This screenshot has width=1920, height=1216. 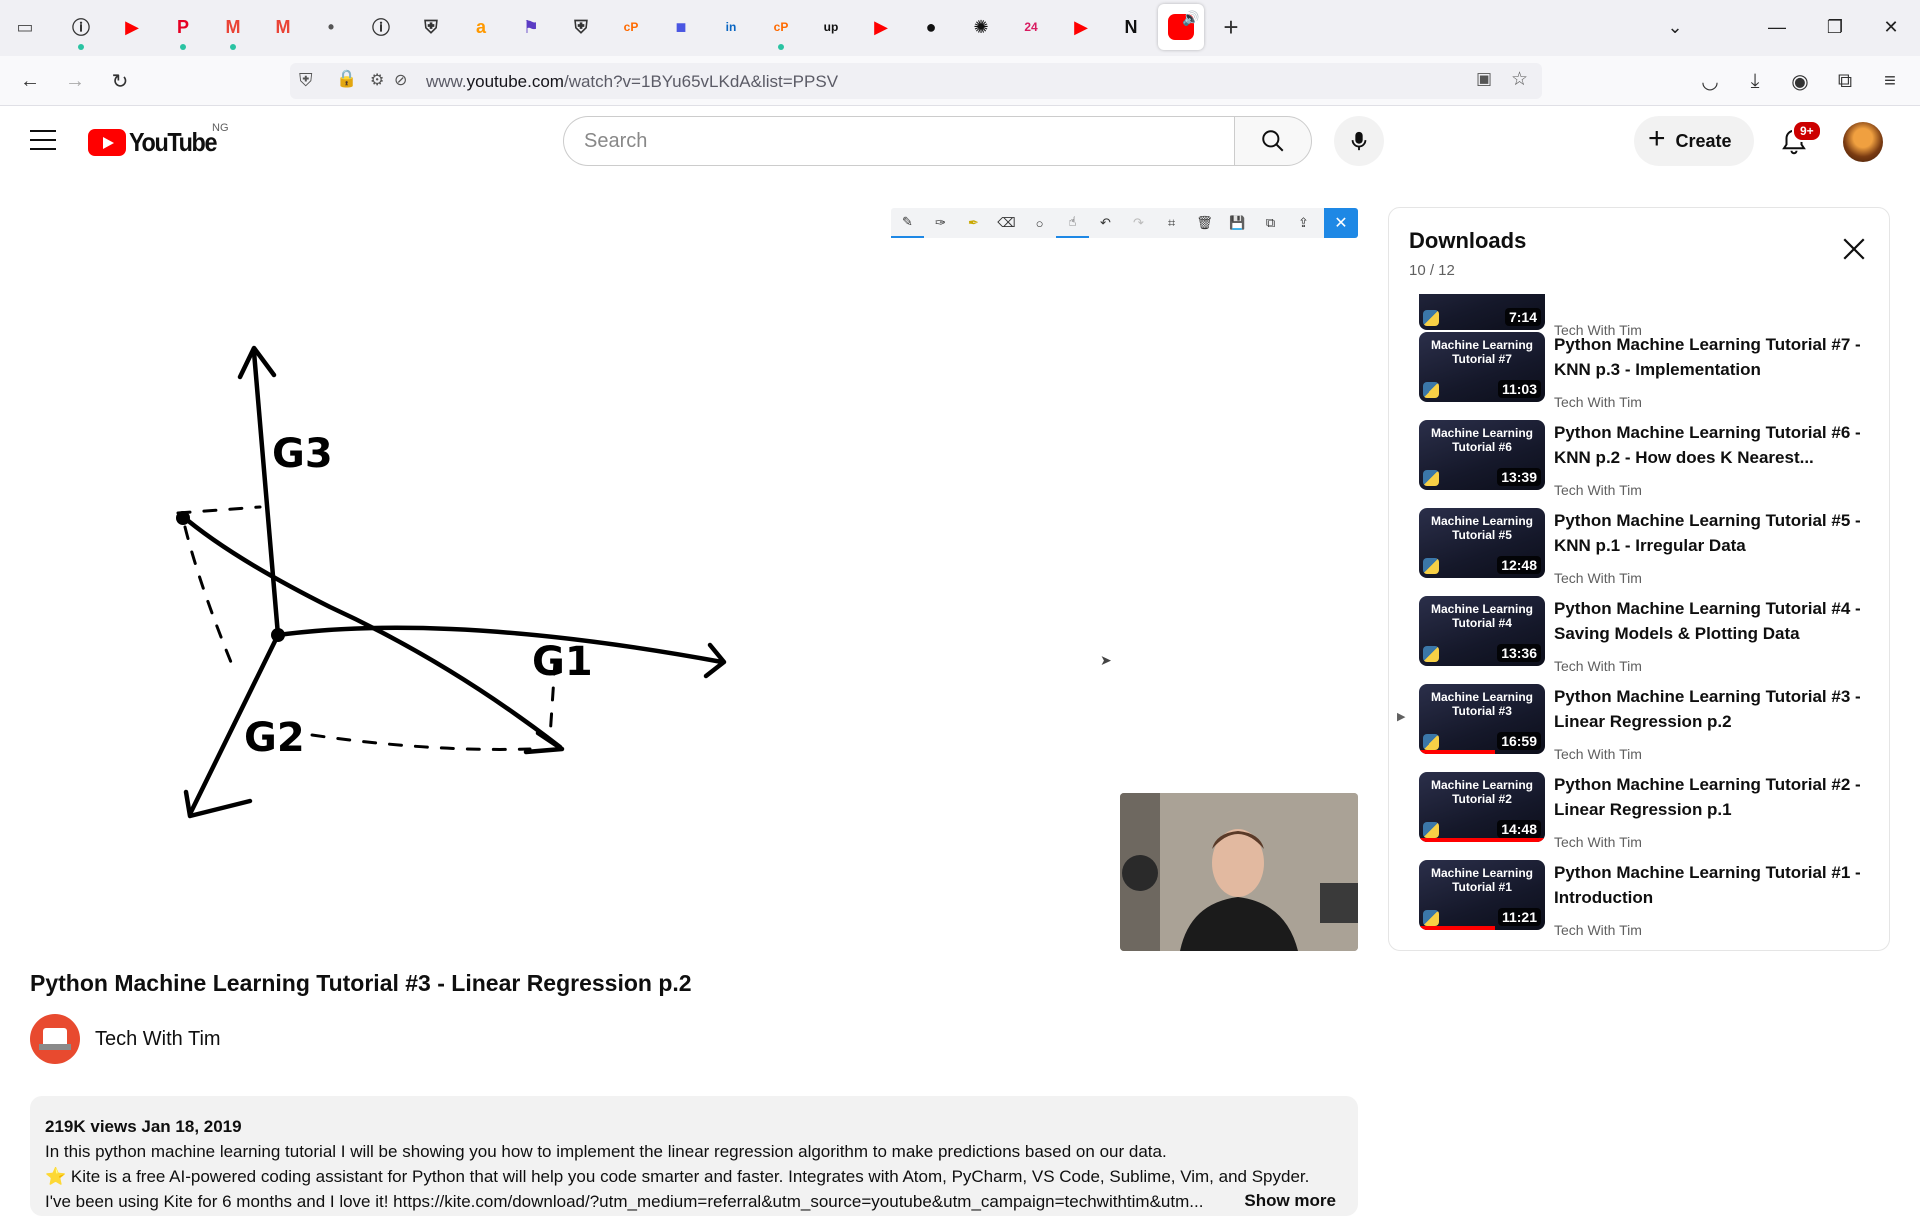 I want to click on channel-name: Tech With Tim, so click(x=158, y=1039).